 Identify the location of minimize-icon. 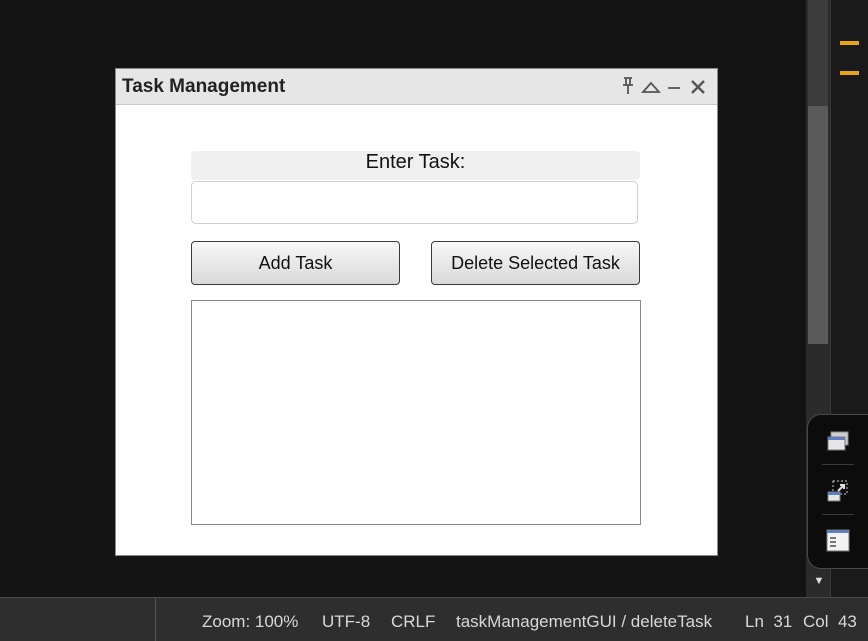
(674, 86).